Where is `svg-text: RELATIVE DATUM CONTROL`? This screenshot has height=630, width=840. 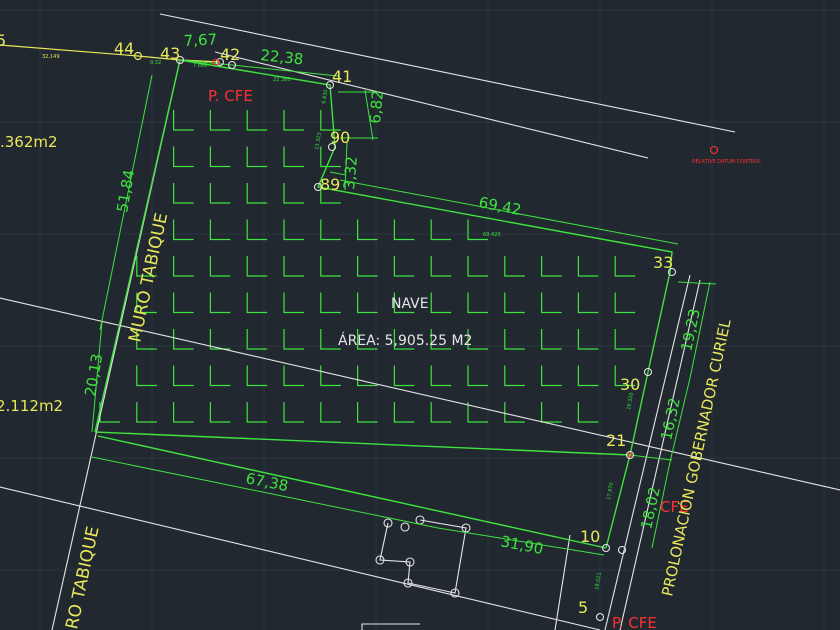
svg-text: RELATIVE DATUM CONTROL is located at coordinates (726, 162).